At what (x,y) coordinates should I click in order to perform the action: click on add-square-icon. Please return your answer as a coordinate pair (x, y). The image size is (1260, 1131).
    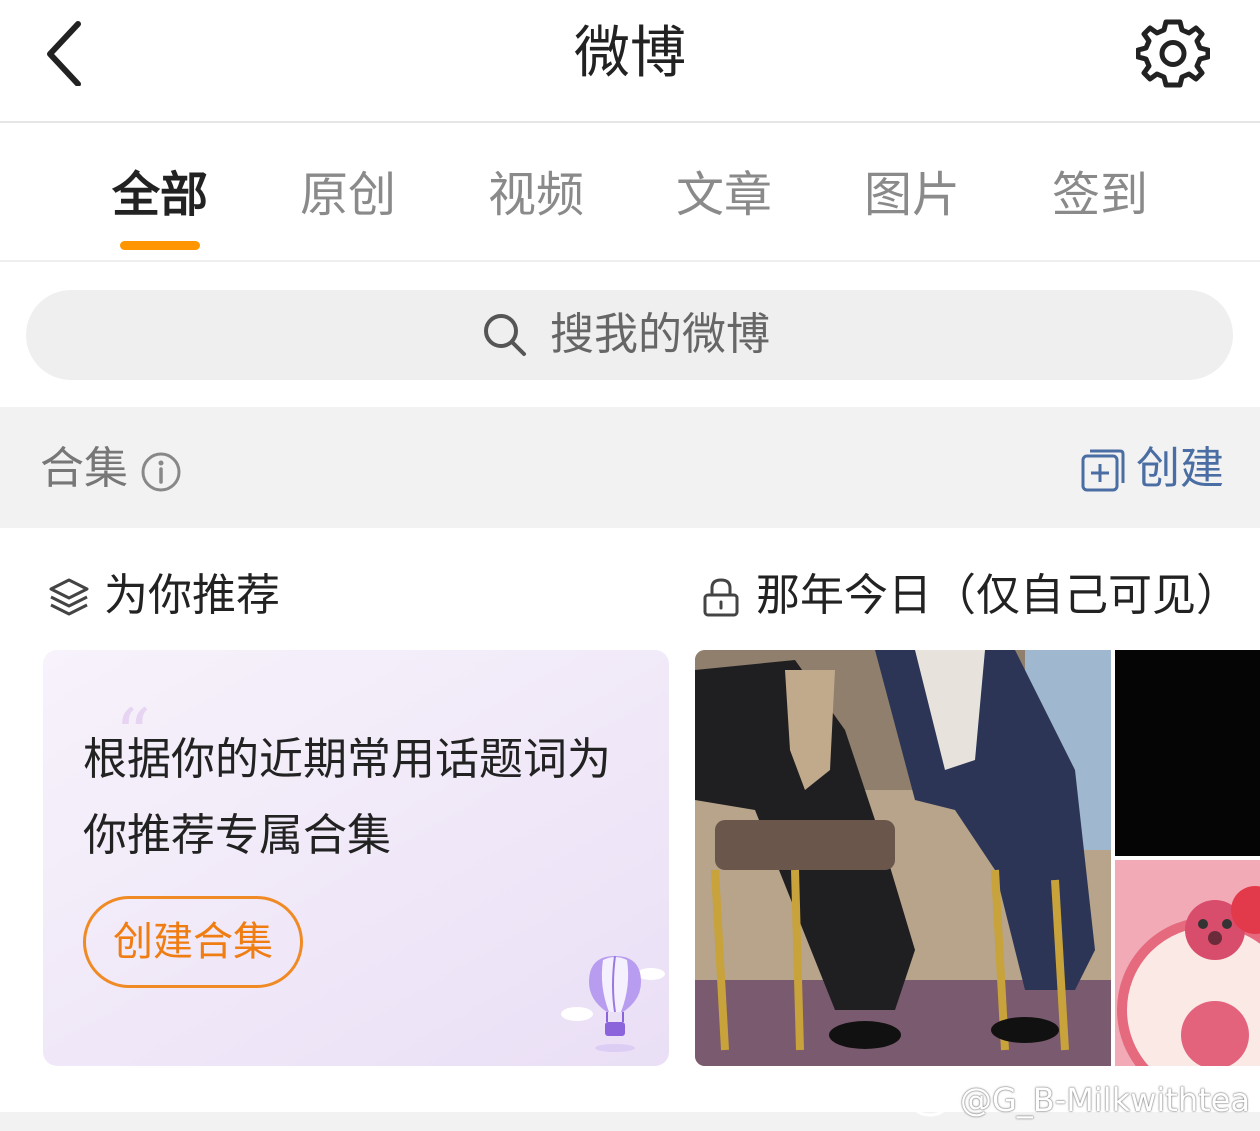
    Looking at the image, I should click on (1103, 470).